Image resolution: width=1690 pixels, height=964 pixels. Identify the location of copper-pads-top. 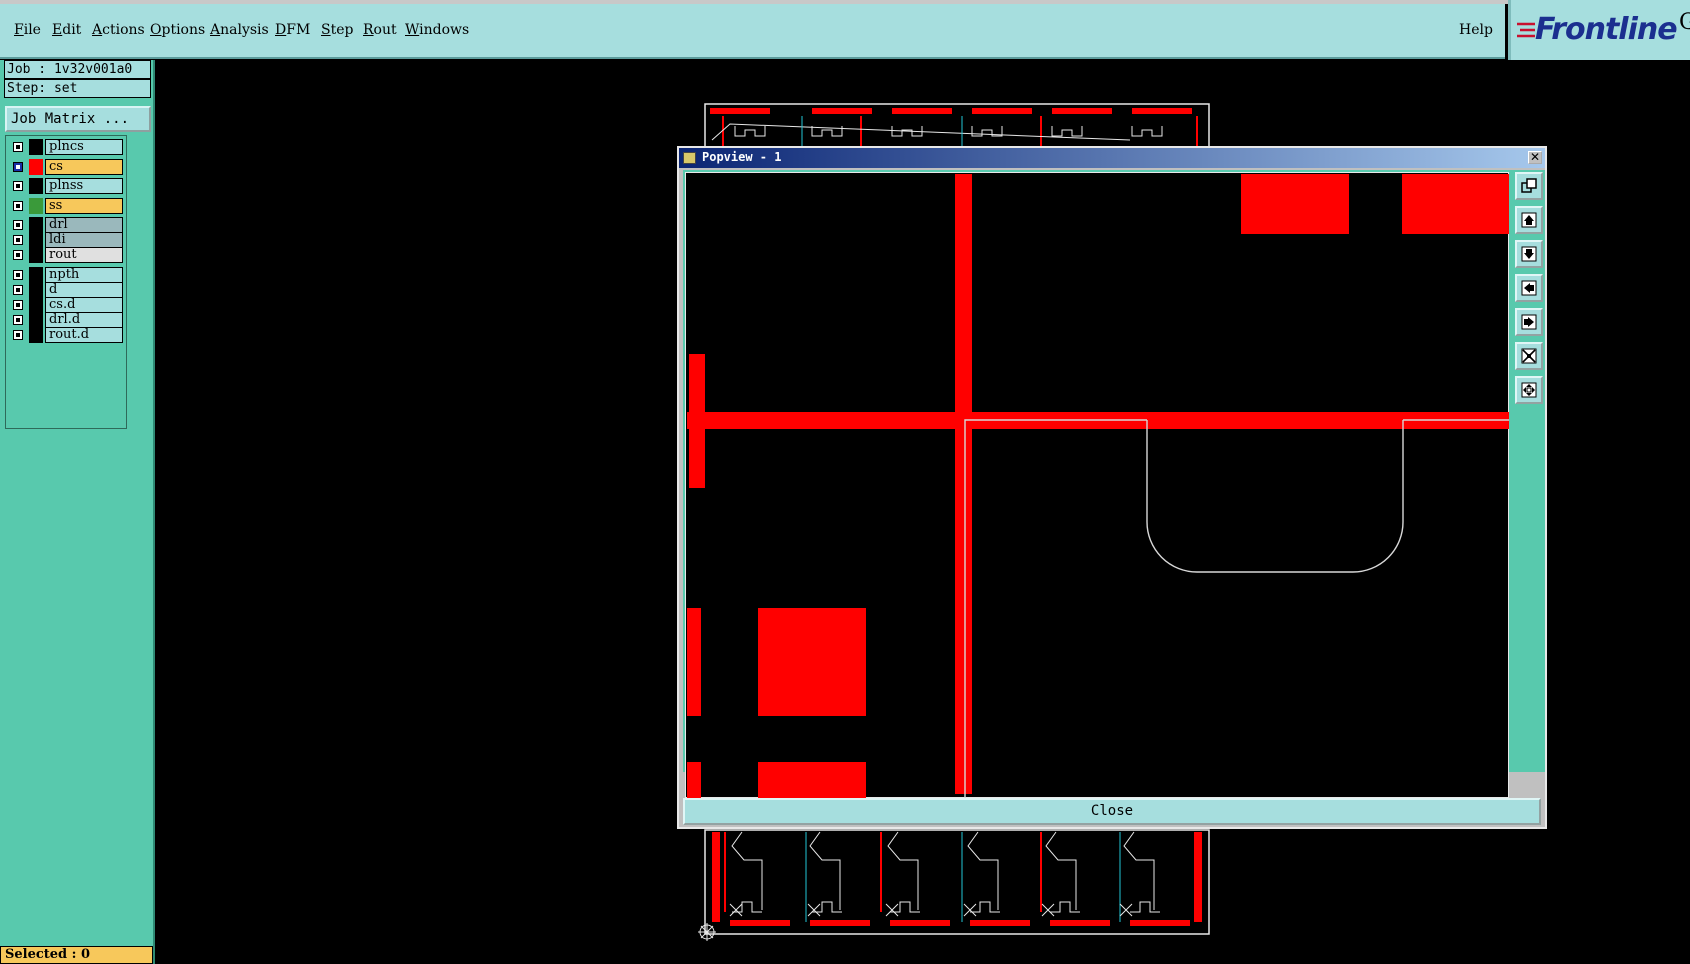
(954, 127).